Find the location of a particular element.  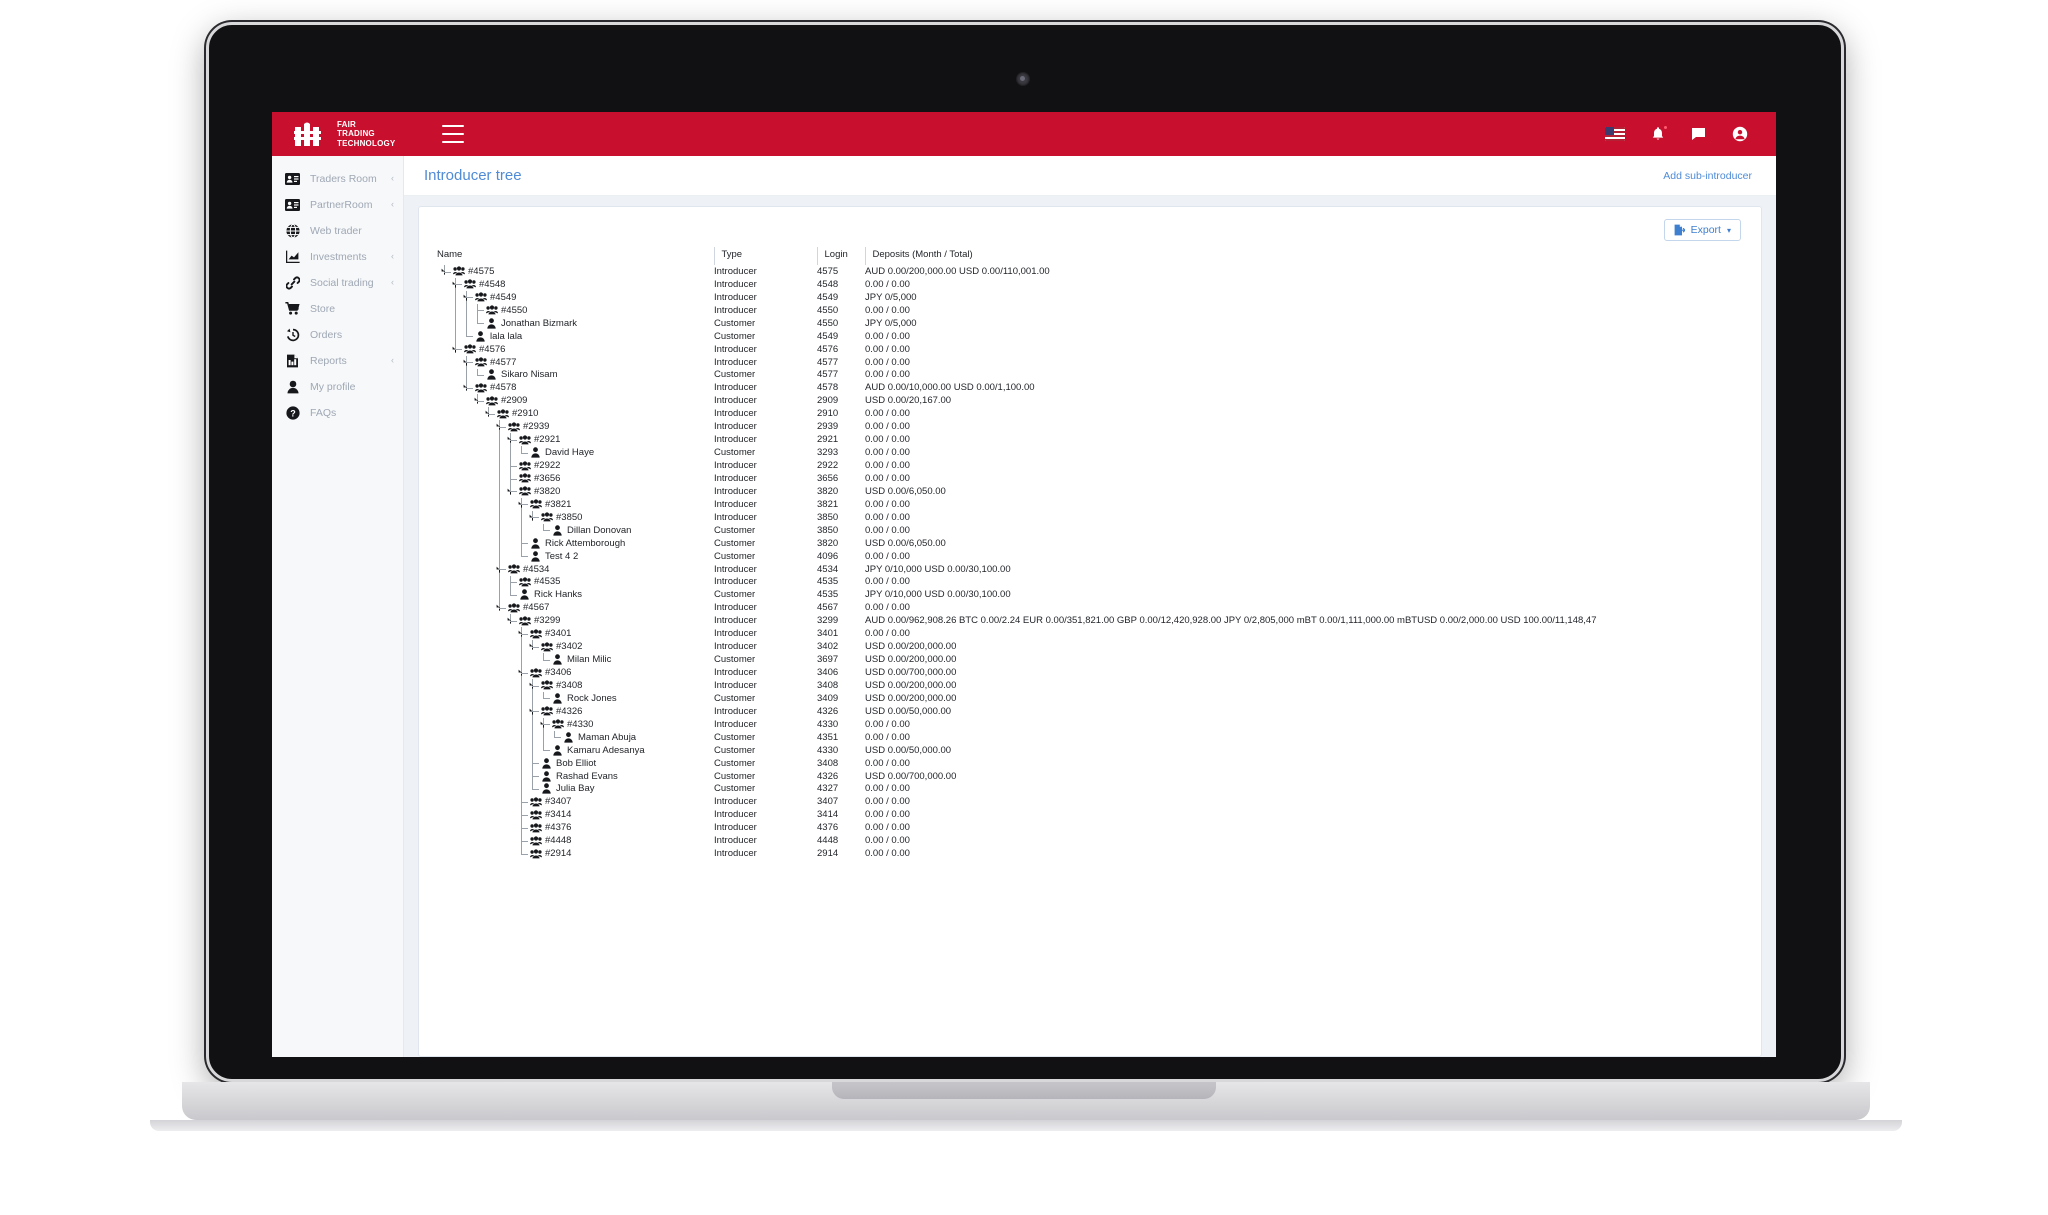

table-row: #3821 Introducer 3821 0.00 / 0.00 is located at coordinates (1093, 504).